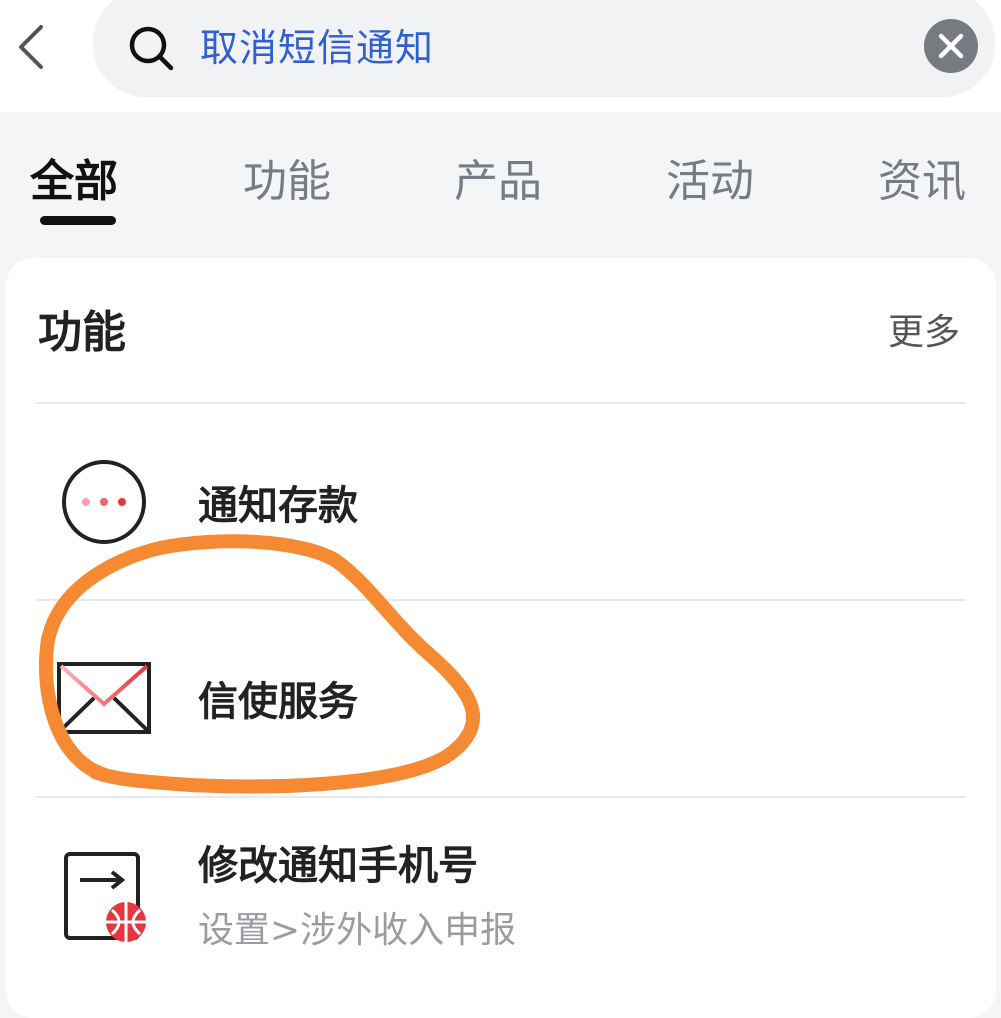 The width and height of the screenshot is (1001, 1018). What do you see at coordinates (317, 48) in the screenshot?
I see `search-input: 取消短信通知` at bounding box center [317, 48].